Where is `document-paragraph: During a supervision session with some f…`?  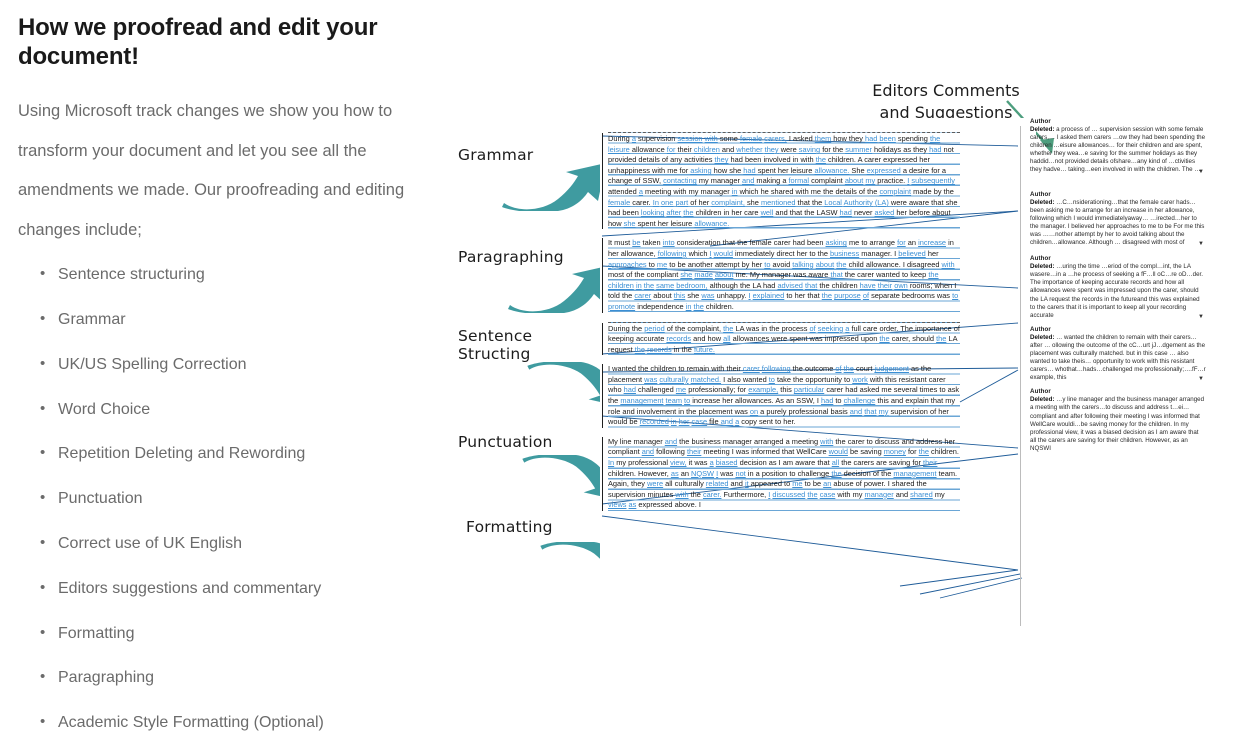 document-paragraph: During a supervision session with some f… is located at coordinates (781, 181).